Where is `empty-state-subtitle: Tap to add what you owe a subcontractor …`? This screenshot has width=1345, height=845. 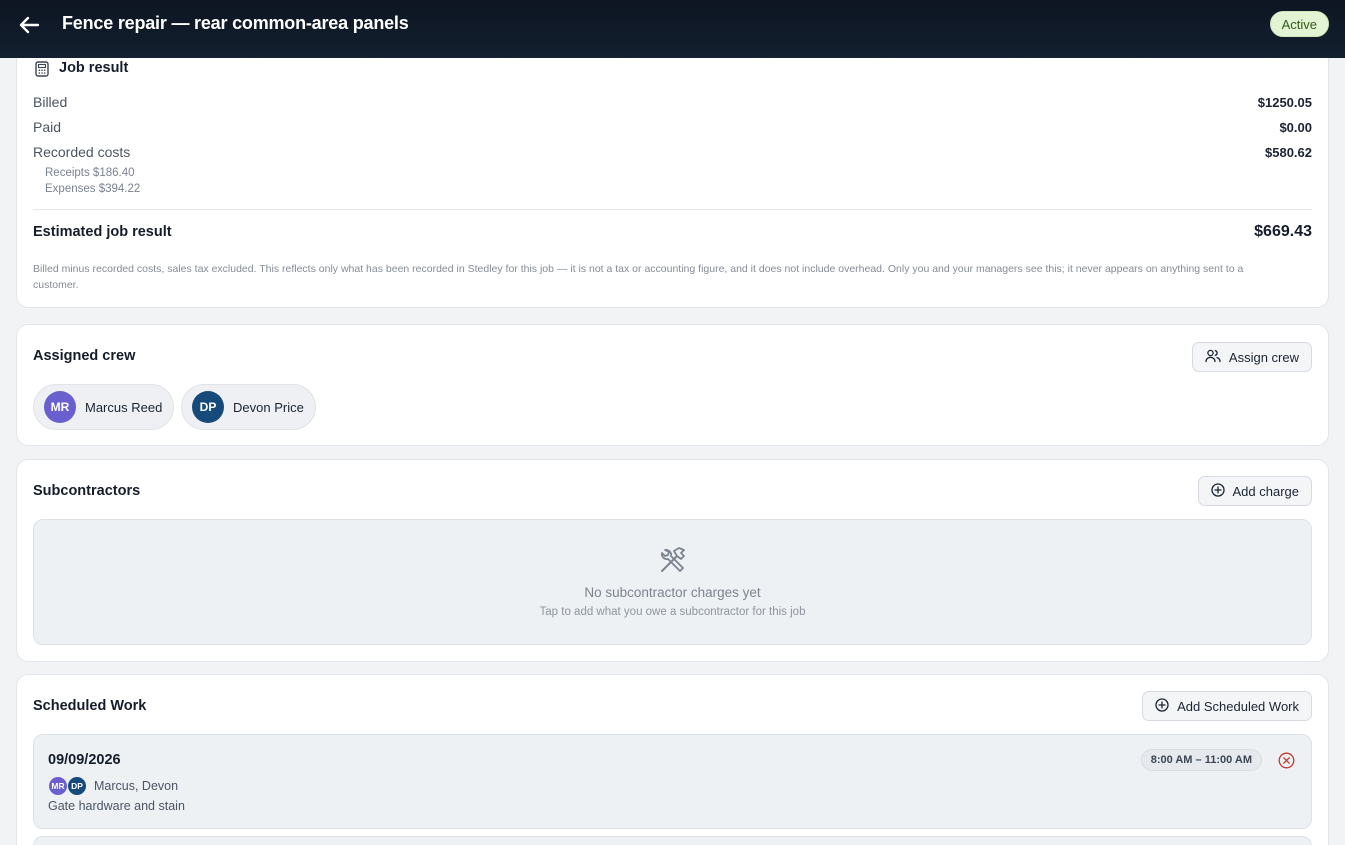
empty-state-subtitle: Tap to add what you owe a subcontractor … is located at coordinates (672, 612).